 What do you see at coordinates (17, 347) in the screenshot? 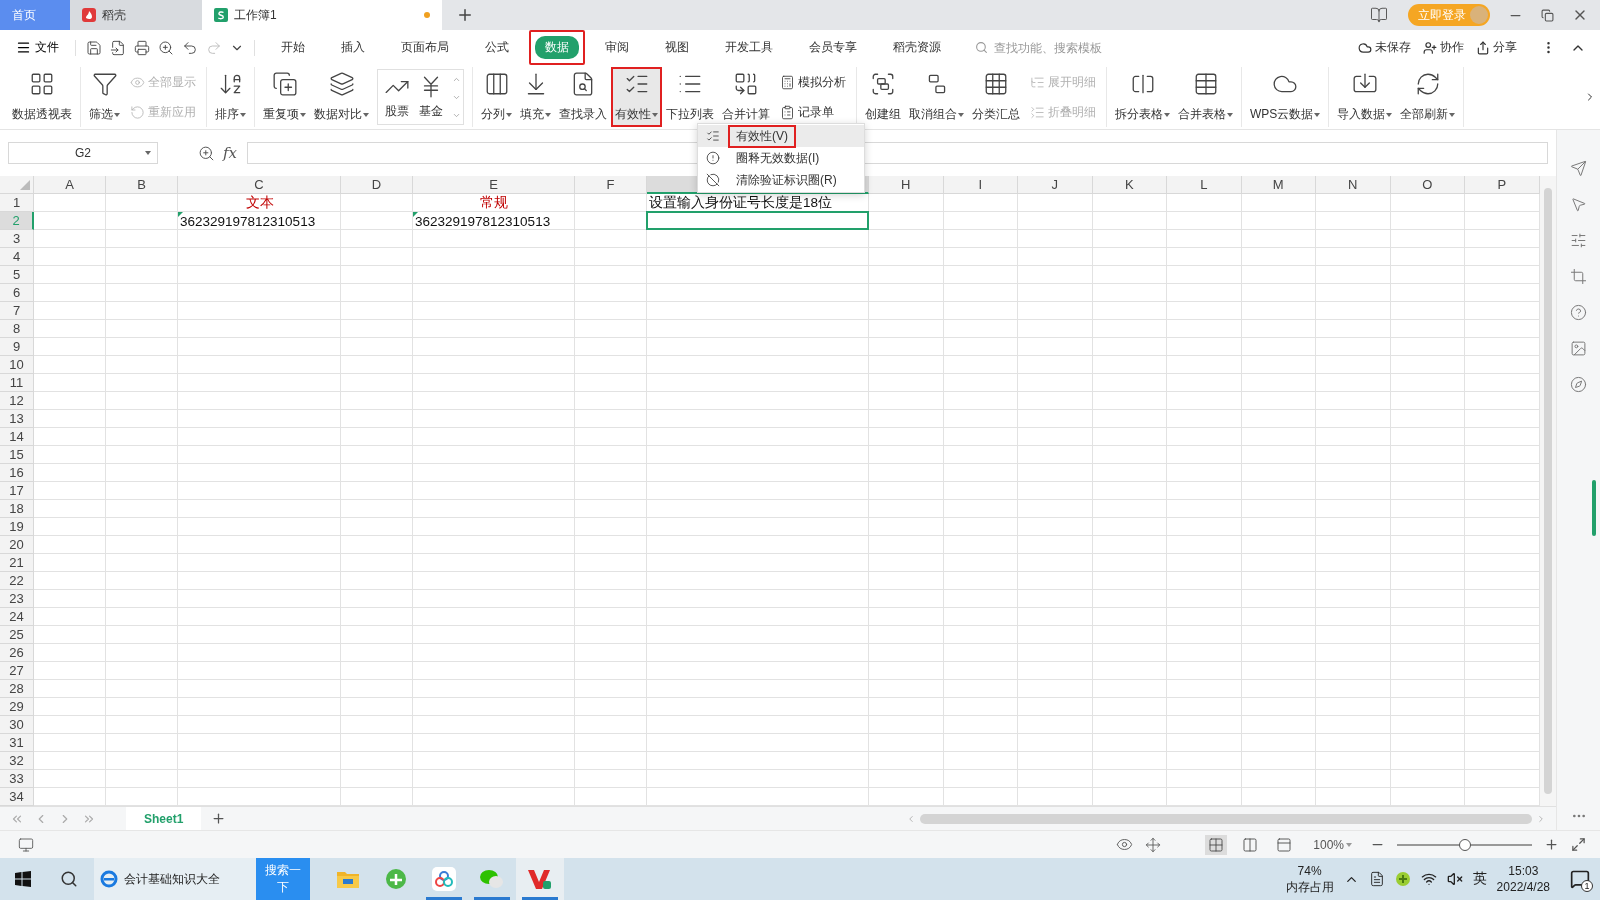
I see `row-header: 9` at bounding box center [17, 347].